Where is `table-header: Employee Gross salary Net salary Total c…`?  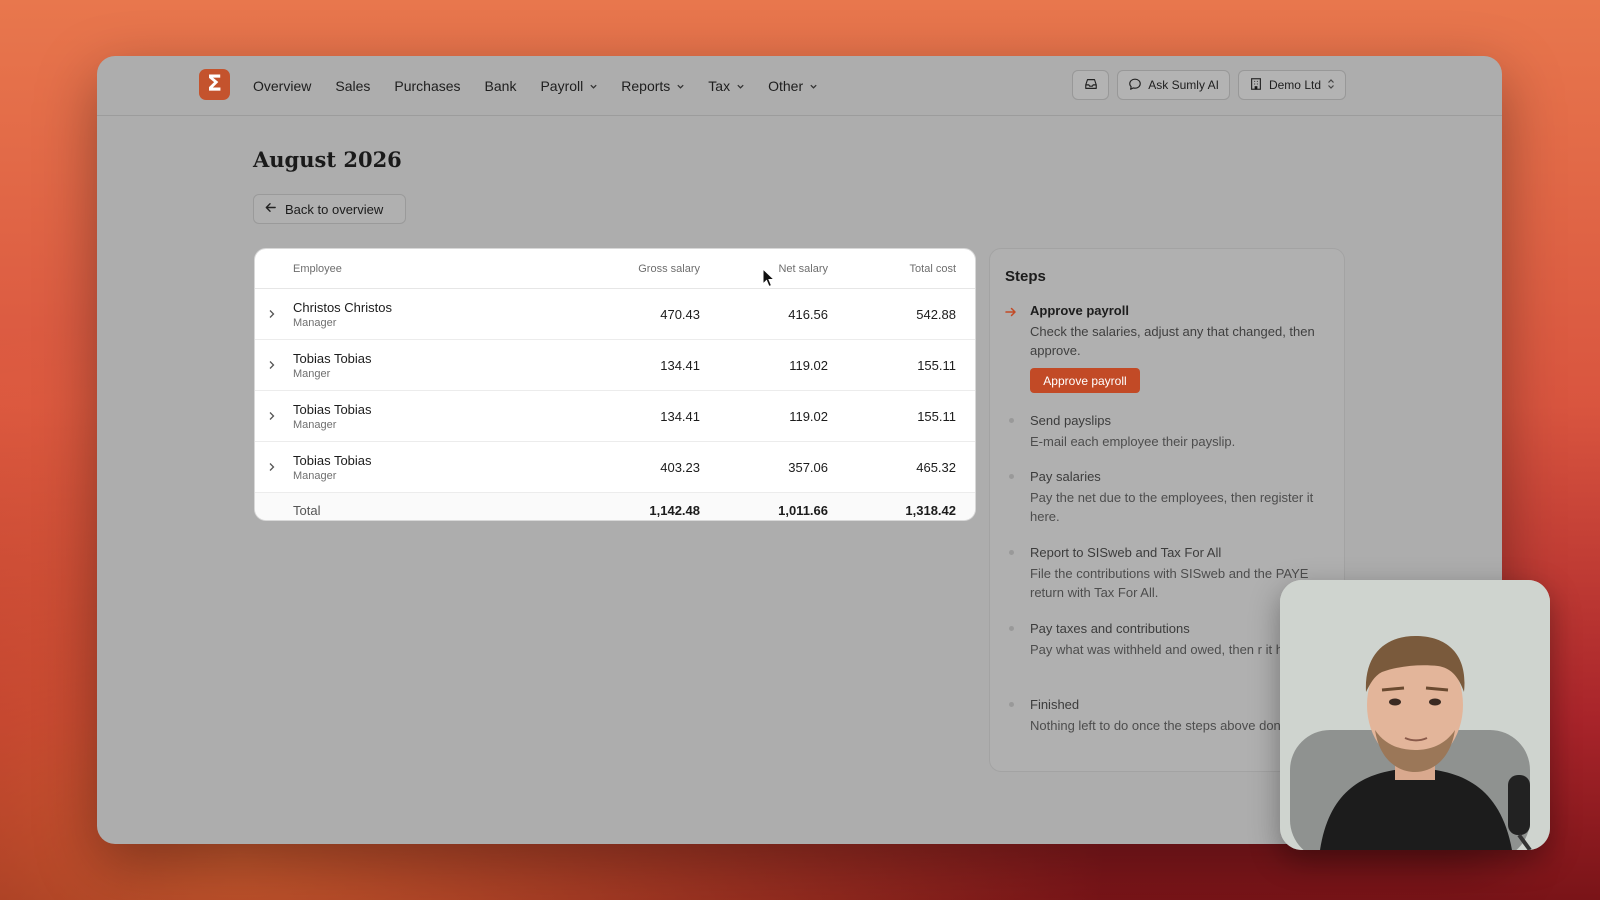 table-header: Employee Gross salary Net salary Total c… is located at coordinates (615, 269).